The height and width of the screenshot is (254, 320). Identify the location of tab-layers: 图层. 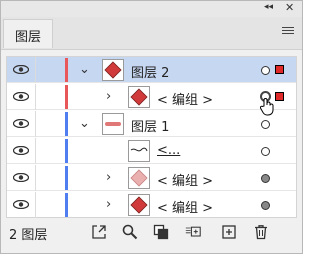
(28, 33).